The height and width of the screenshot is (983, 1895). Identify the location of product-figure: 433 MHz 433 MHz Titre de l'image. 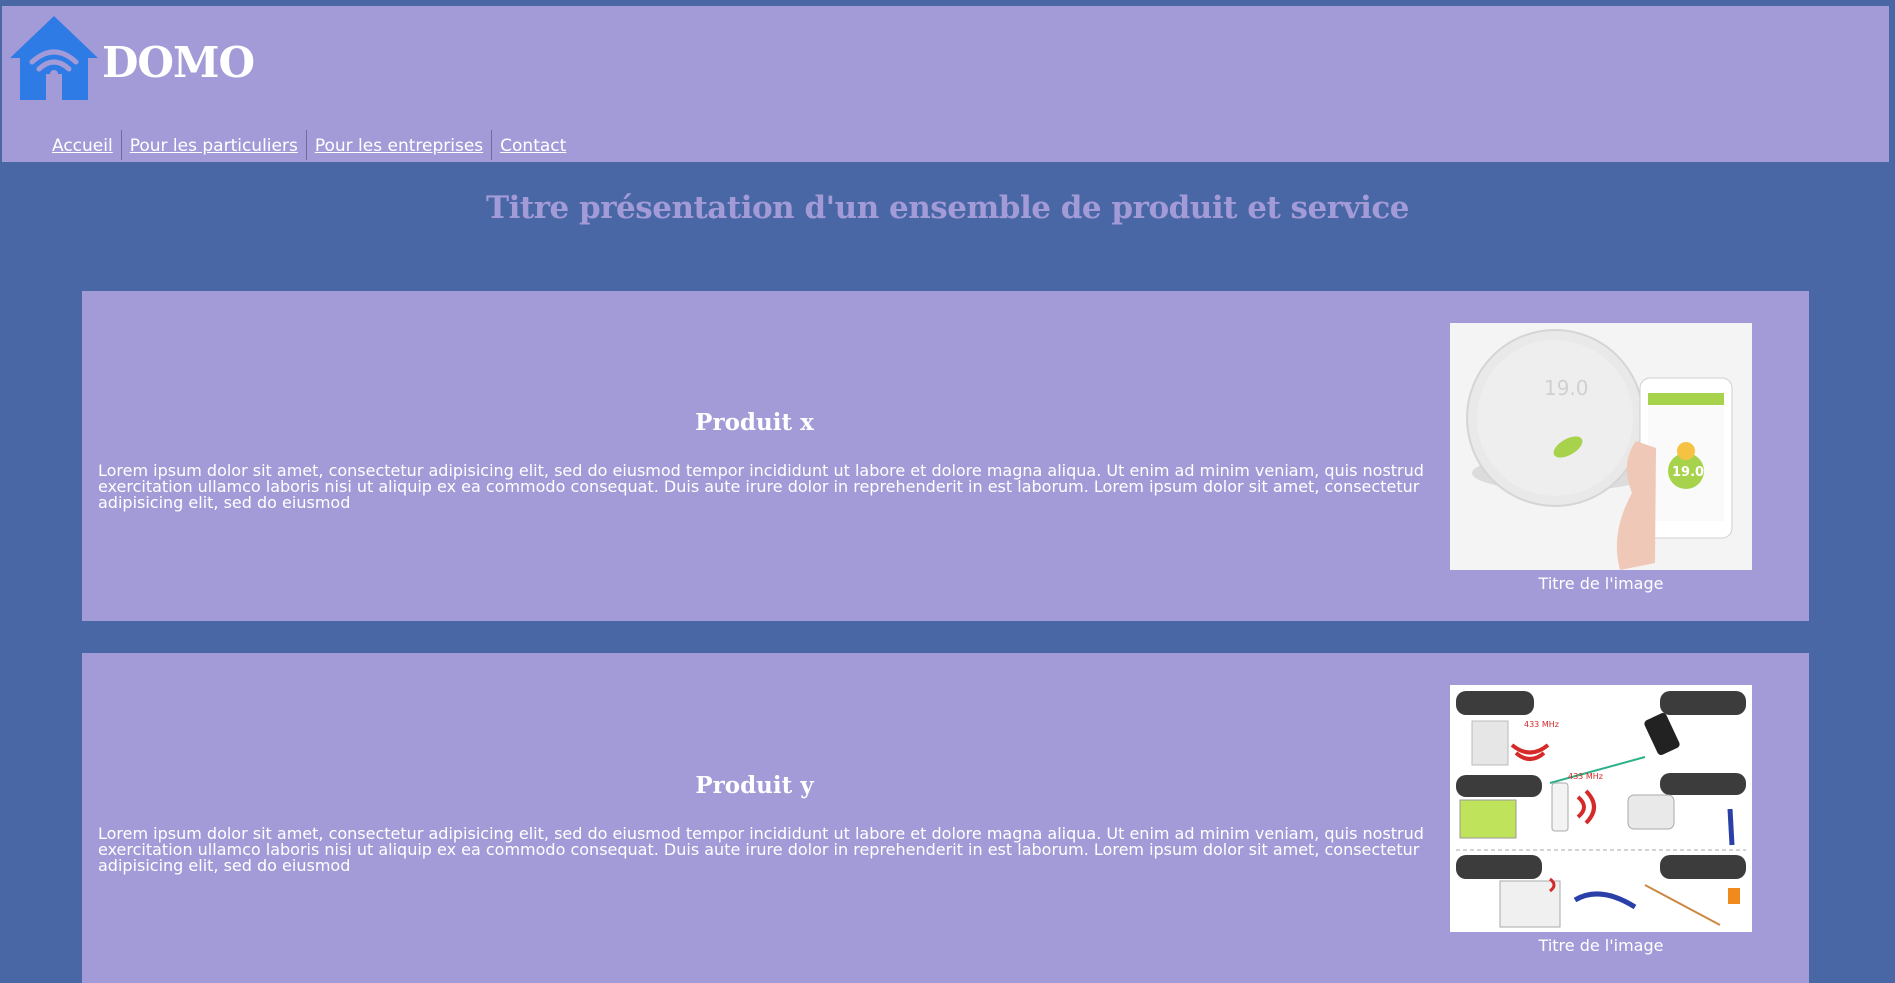
(1601, 820).